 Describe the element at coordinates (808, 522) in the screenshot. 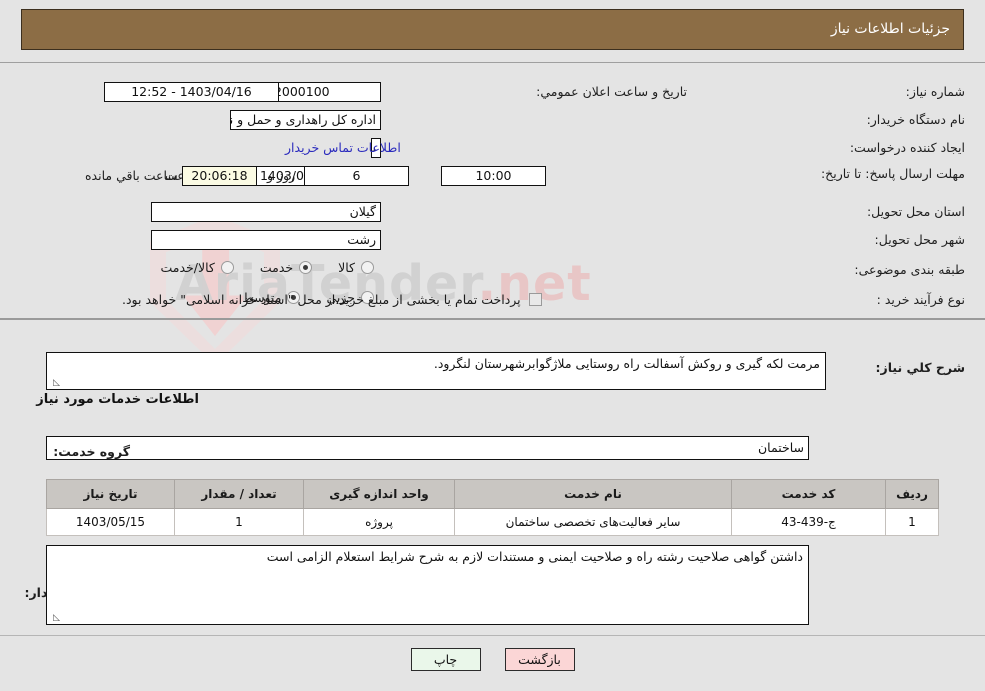

I see `cell-service-code: ج-439-43` at that location.